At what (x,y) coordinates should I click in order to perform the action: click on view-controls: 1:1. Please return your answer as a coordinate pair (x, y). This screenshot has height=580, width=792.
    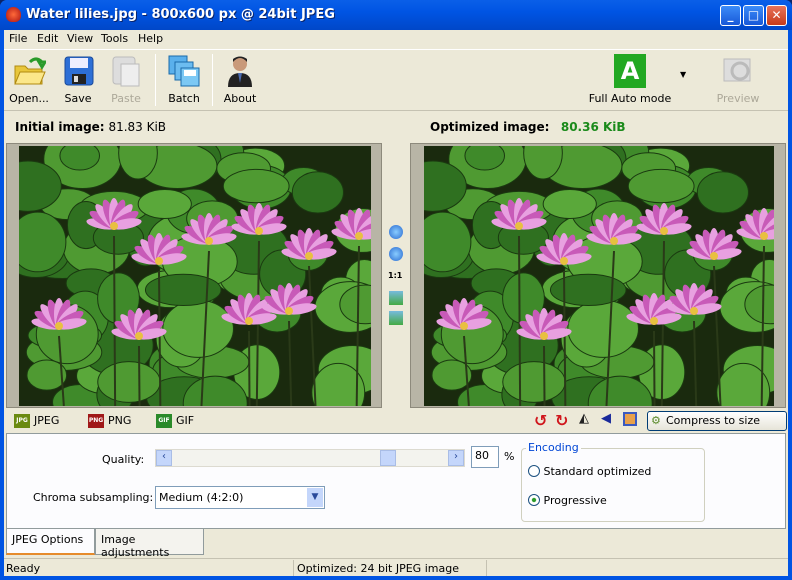
    Looking at the image, I should click on (396, 275).